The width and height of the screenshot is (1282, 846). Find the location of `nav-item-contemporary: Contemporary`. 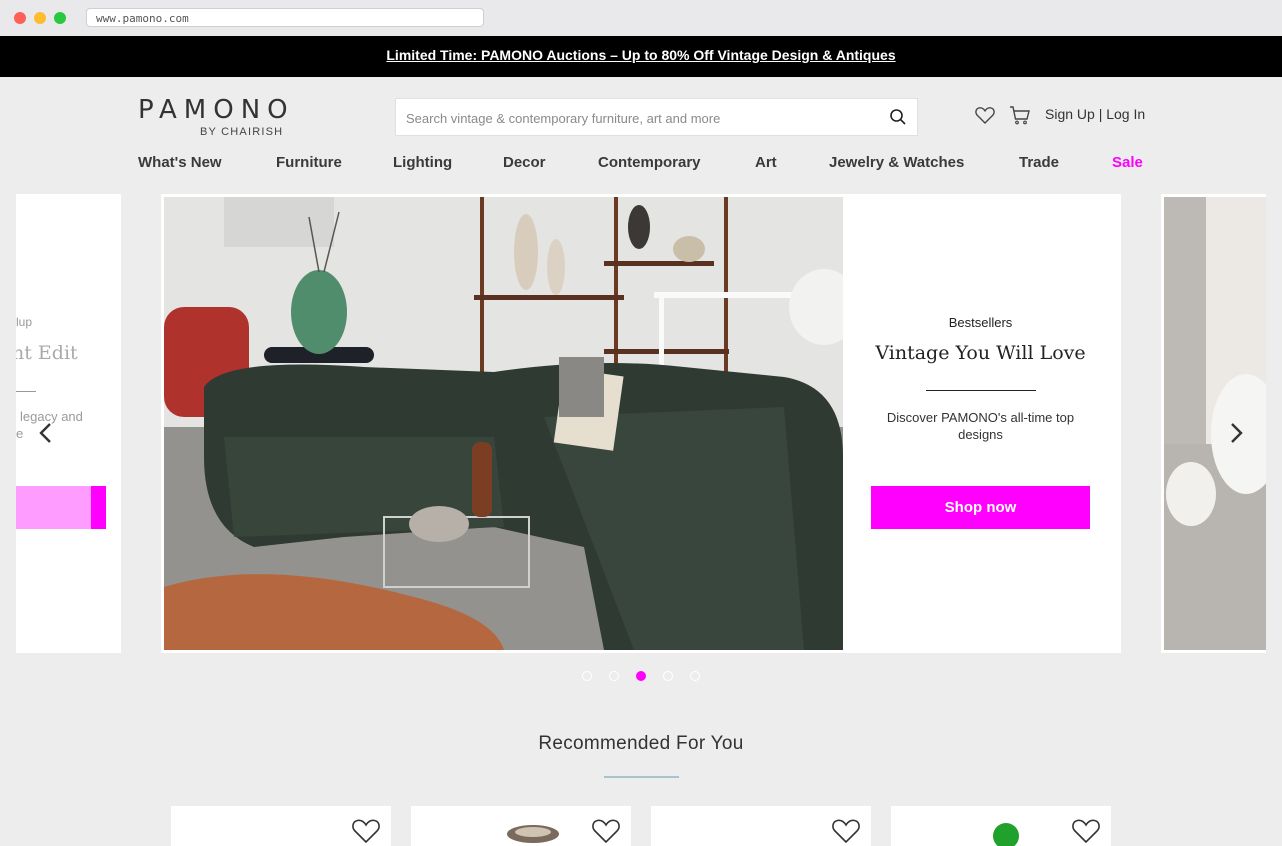

nav-item-contemporary: Contemporary is located at coordinates (649, 162).